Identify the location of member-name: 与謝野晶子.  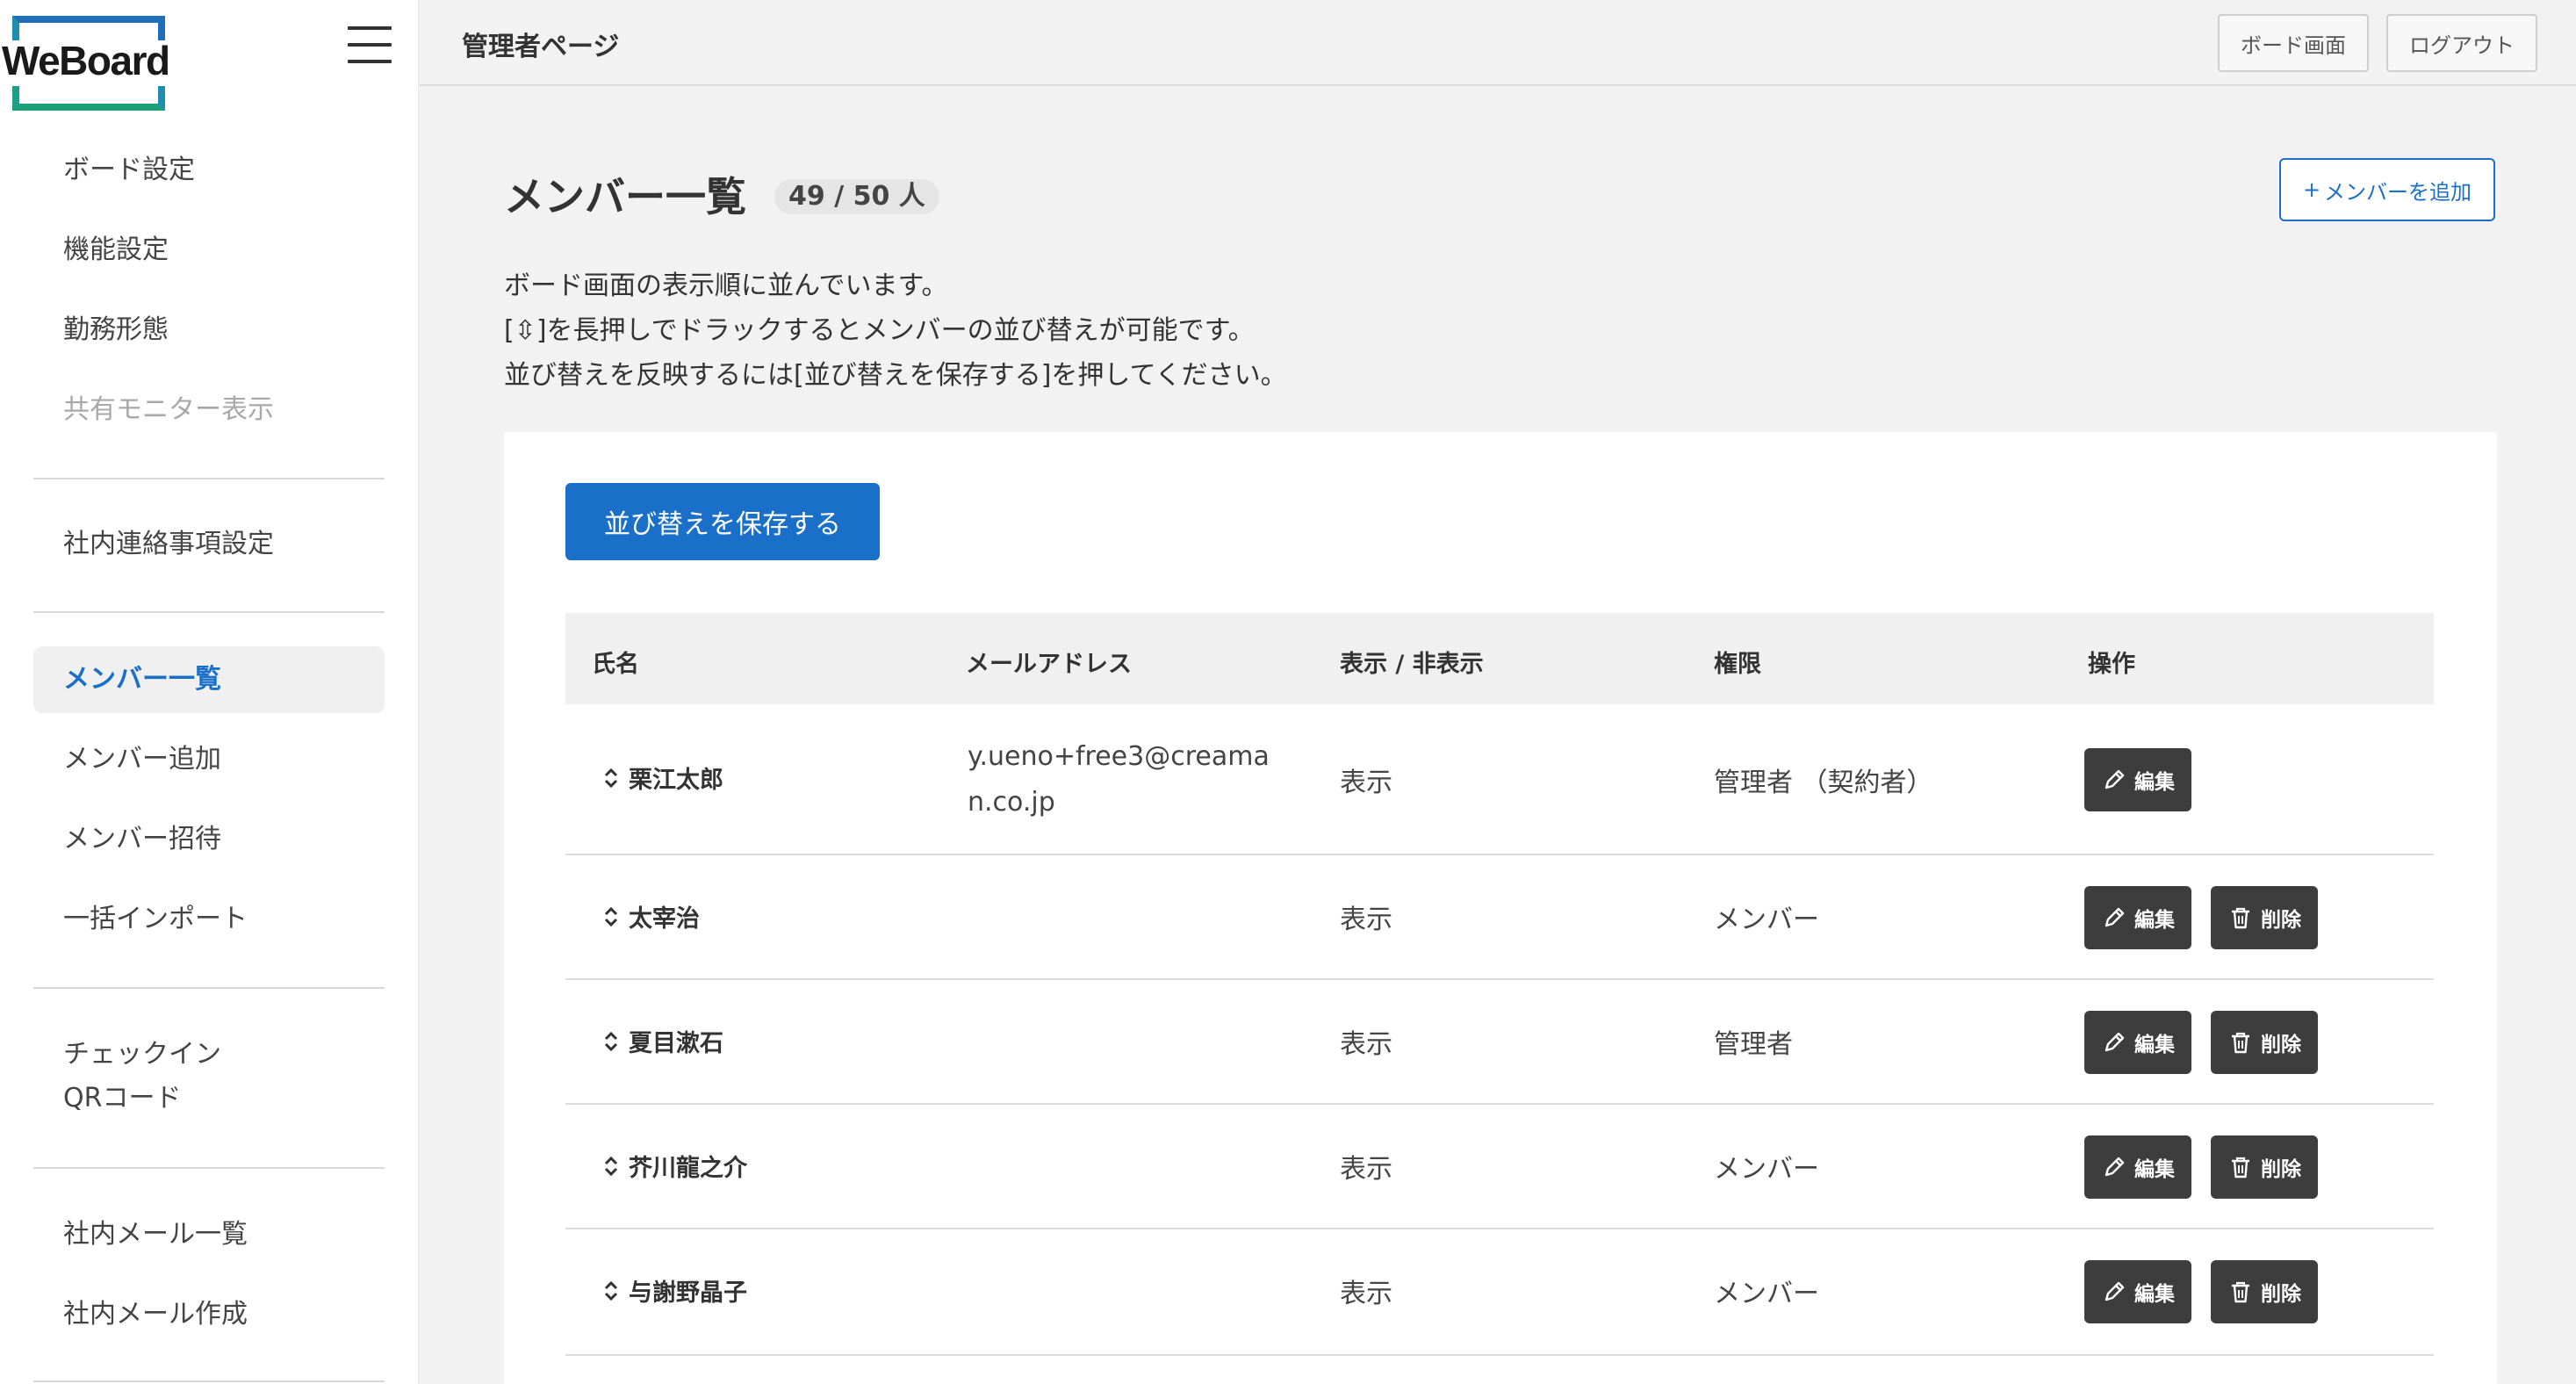
(688, 1293).